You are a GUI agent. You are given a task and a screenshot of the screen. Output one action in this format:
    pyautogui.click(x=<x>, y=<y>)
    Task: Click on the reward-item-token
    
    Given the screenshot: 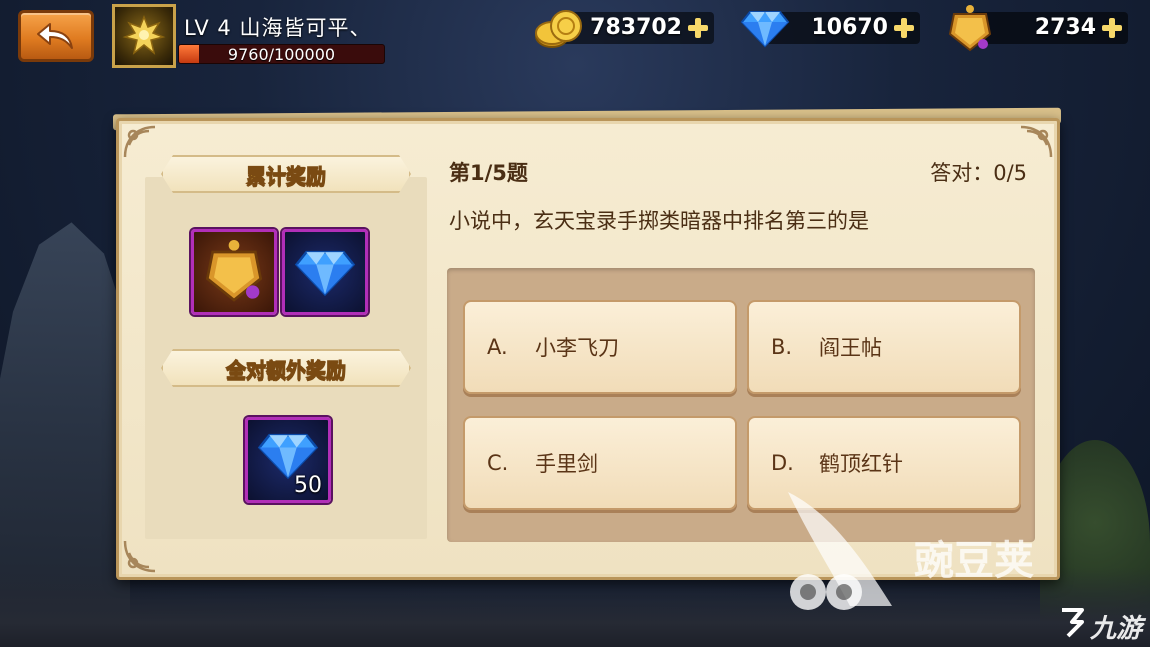 What is the action you would take?
    pyautogui.click(x=234, y=272)
    